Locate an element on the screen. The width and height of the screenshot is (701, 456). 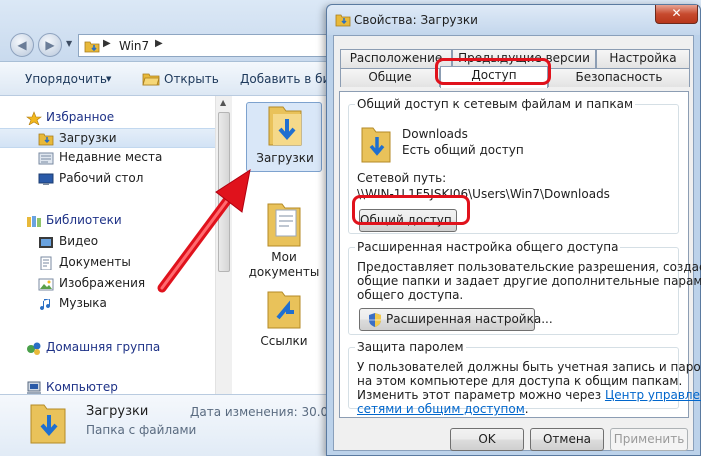
group-title: Защита паролем is located at coordinates (410, 347).